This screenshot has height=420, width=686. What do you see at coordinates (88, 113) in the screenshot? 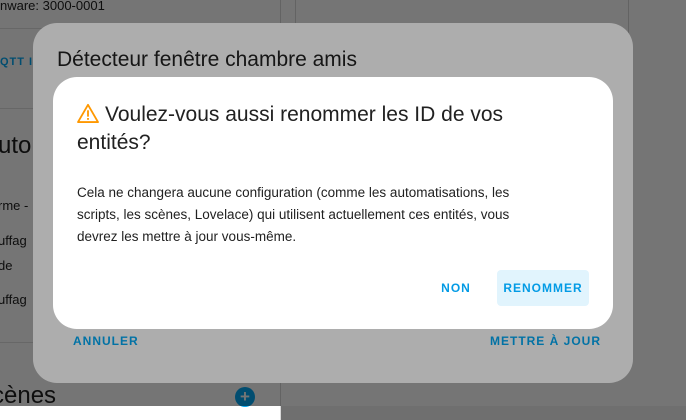
I see `warning-icon` at bounding box center [88, 113].